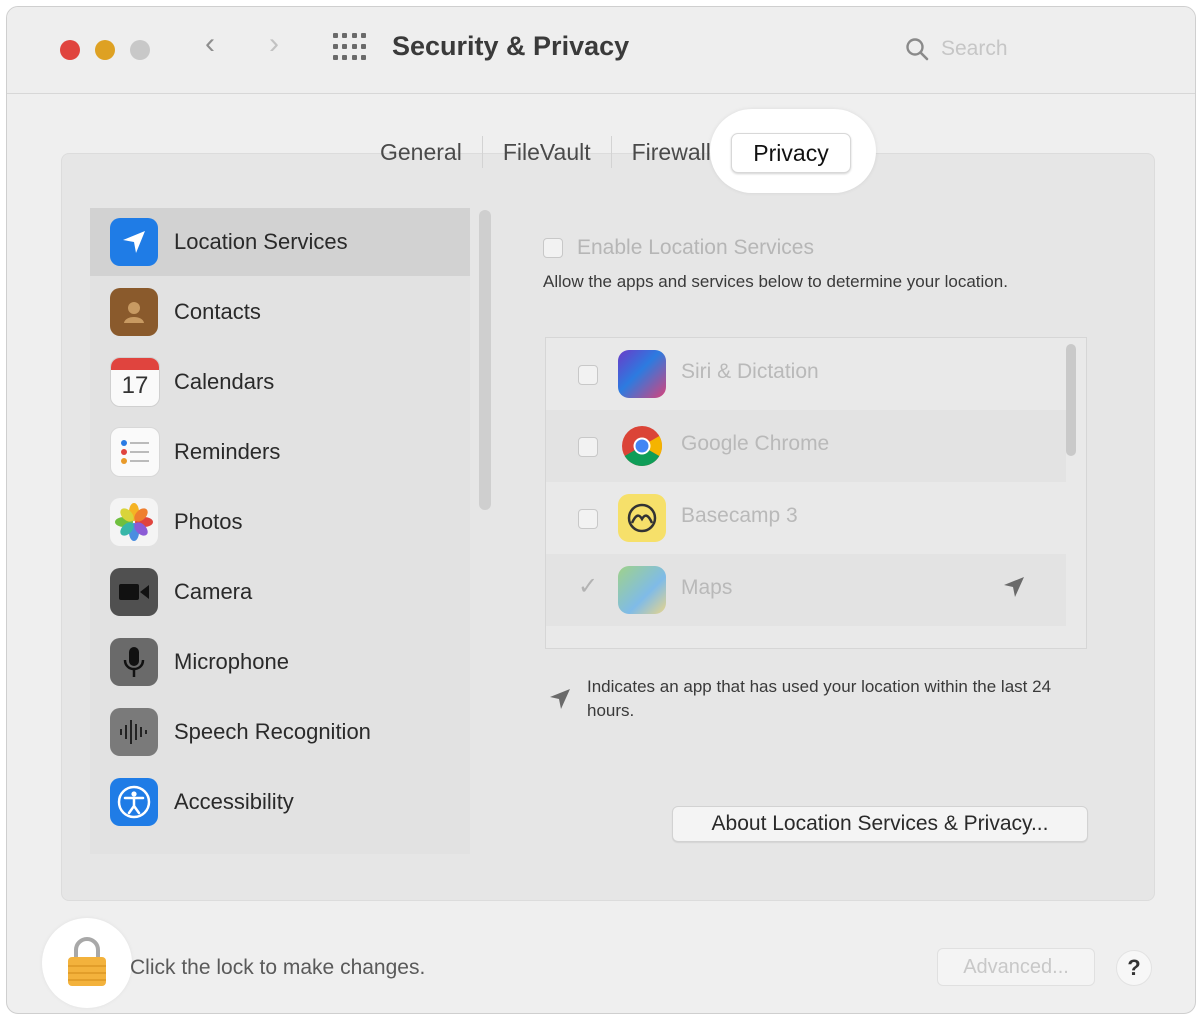  Describe the element at coordinates (210, 44) in the screenshot. I see `back-button: ‹` at that location.